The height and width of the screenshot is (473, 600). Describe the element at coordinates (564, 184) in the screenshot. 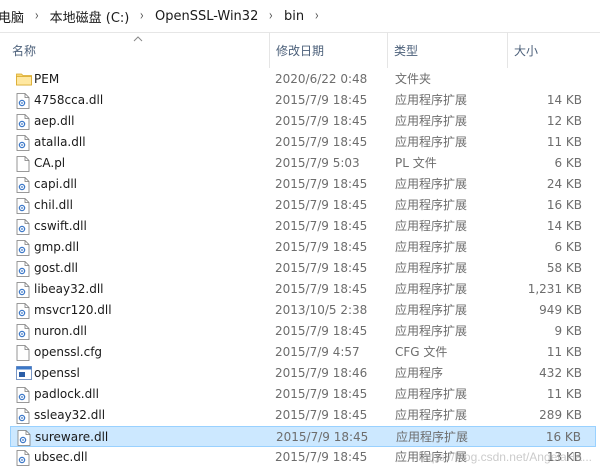

I see `file-size: 24 KB` at that location.